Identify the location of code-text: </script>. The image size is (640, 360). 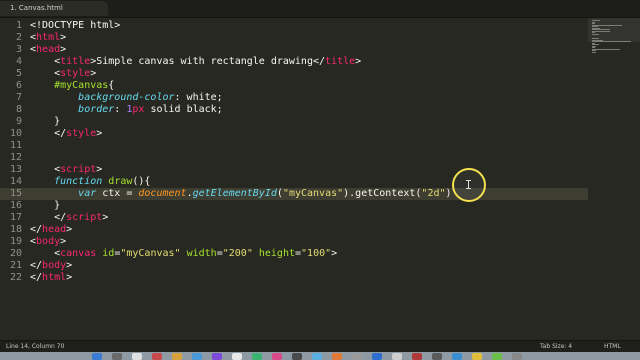
(69, 218).